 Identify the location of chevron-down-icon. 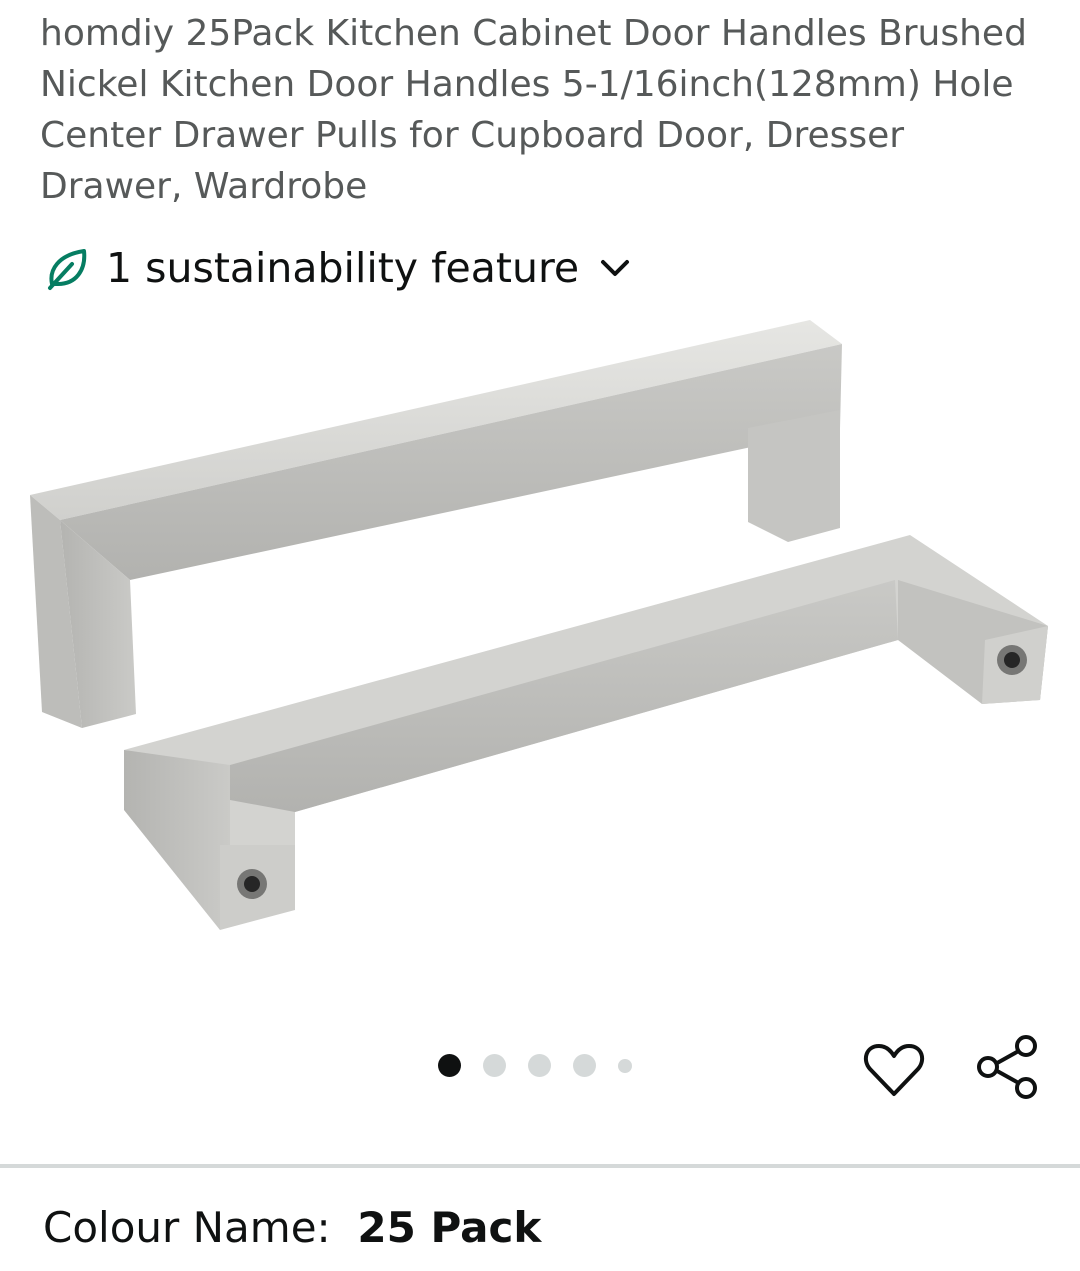
(615, 268).